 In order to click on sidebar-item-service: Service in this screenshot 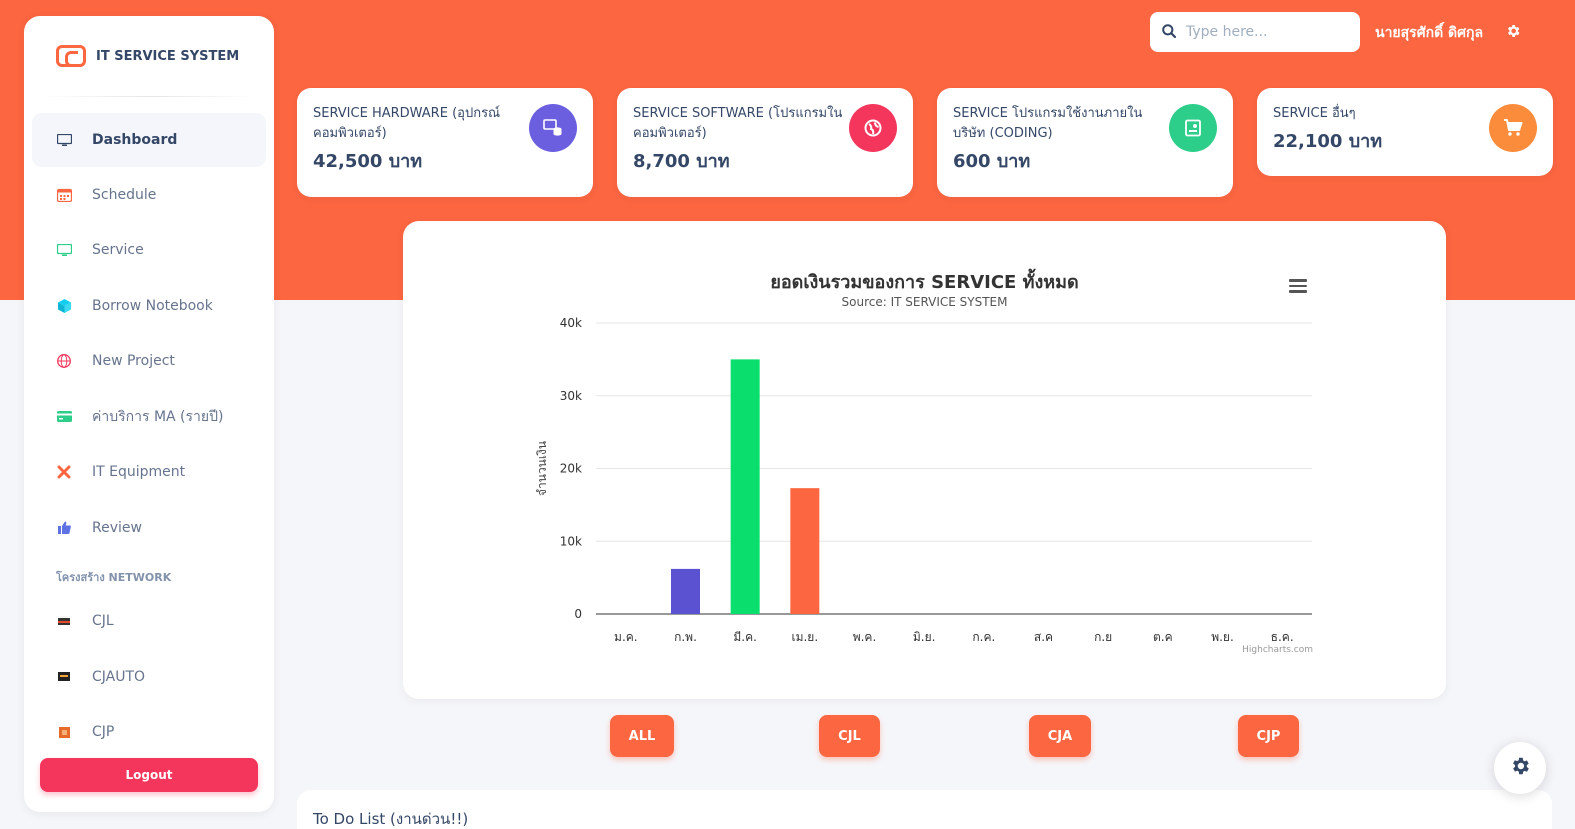, I will do `click(149, 251)`.